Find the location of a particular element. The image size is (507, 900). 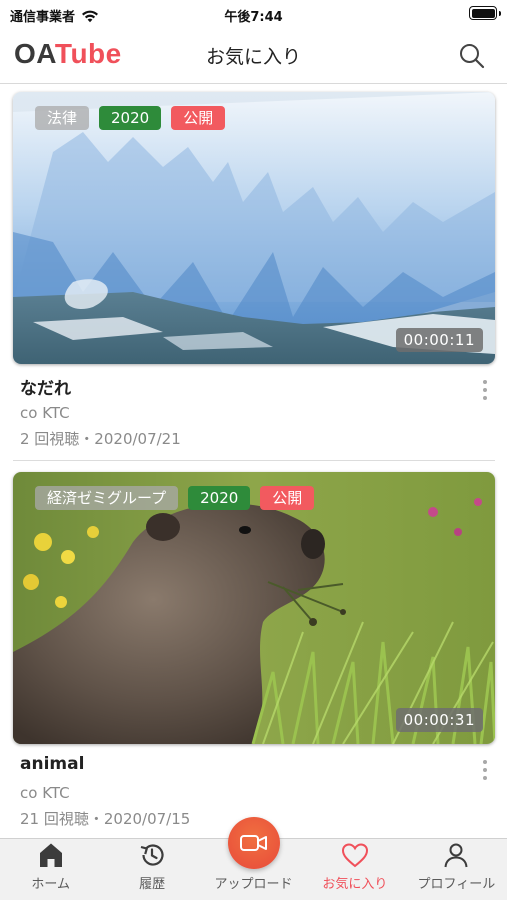

tab-label: アップロード is located at coordinates (253, 884).